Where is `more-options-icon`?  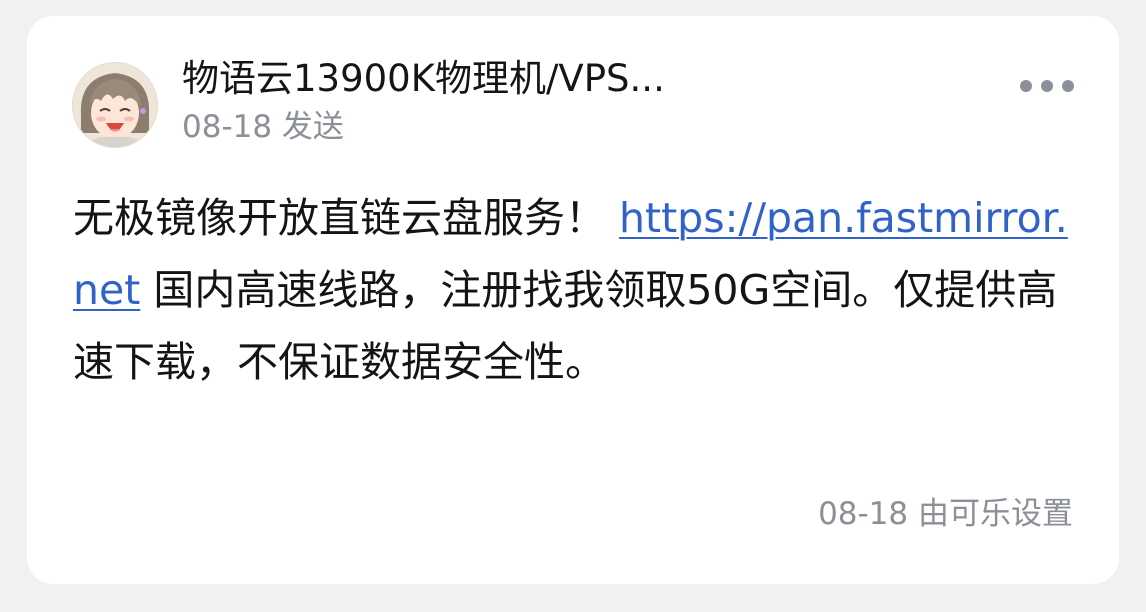 more-options-icon is located at coordinates (1047, 85).